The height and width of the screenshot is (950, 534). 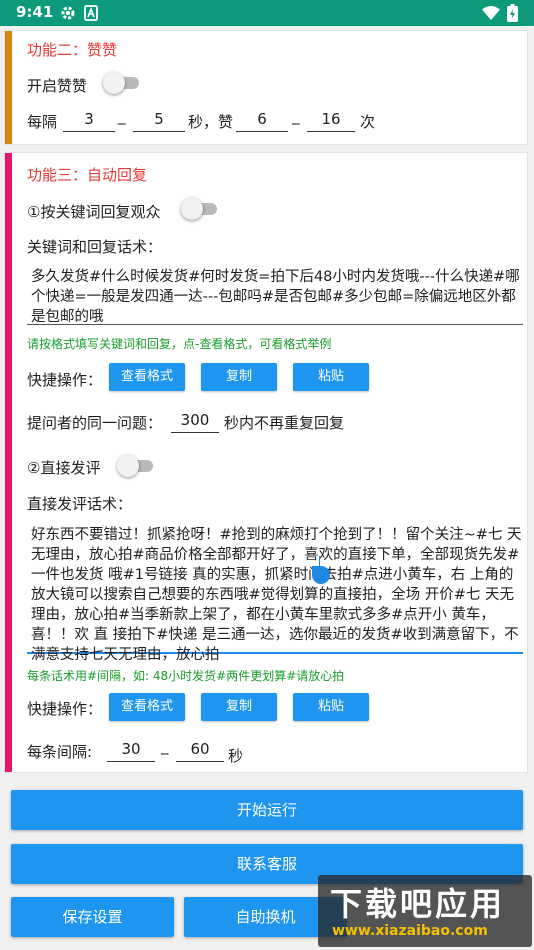 I want to click on interval-suffix: 秒, so click(x=236, y=756).